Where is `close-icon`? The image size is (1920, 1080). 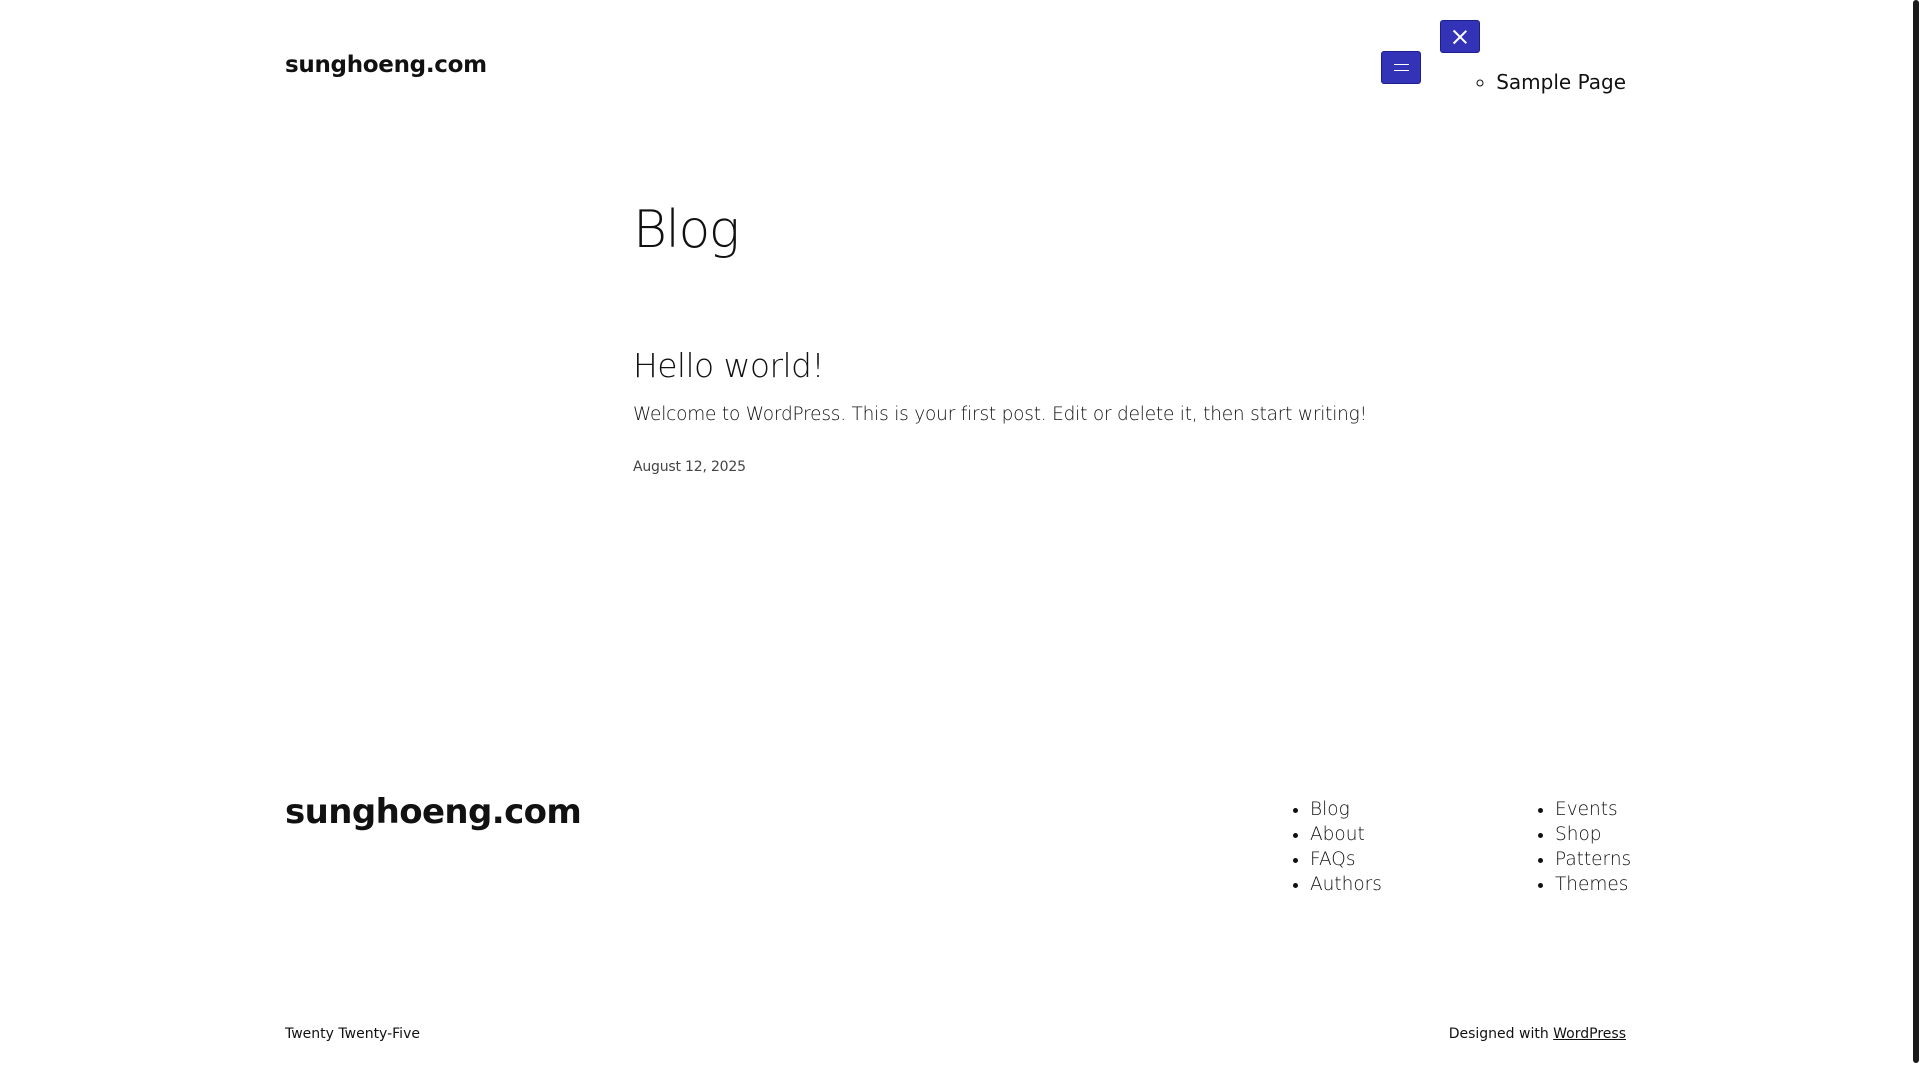 close-icon is located at coordinates (1460, 37).